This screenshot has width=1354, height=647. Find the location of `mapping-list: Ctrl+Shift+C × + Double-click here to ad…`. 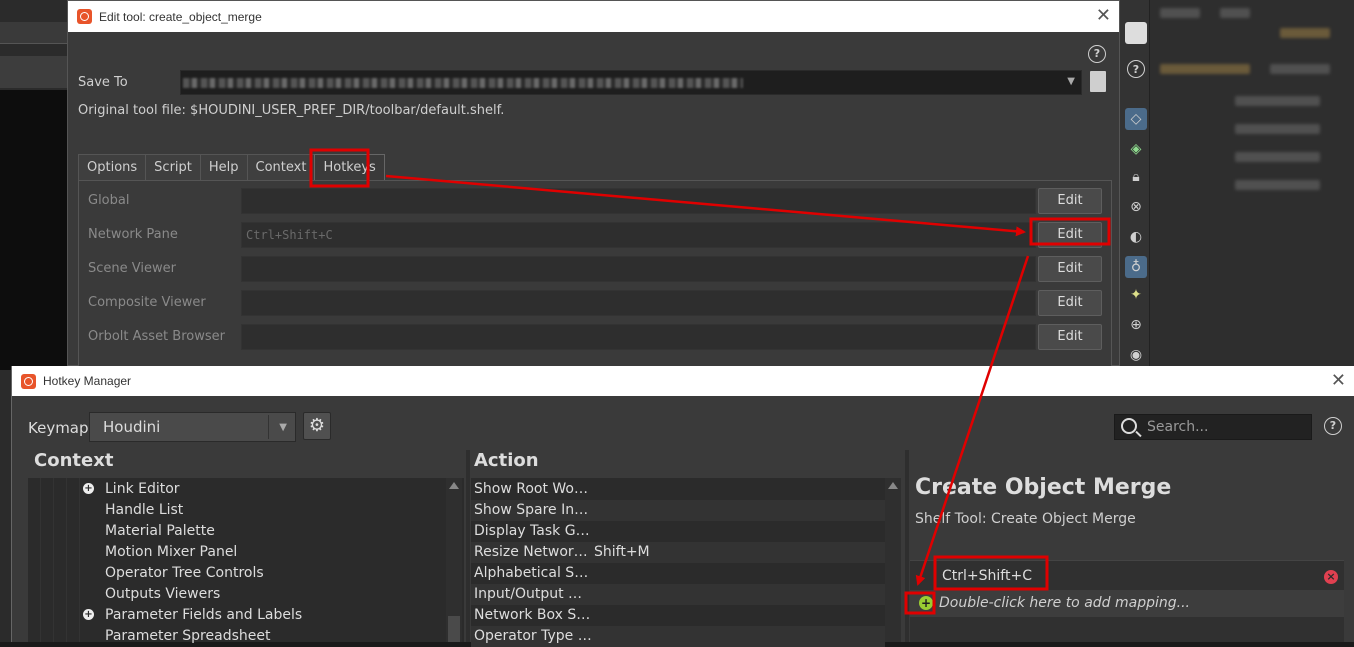

mapping-list: Ctrl+Shift+C × + Double-click here to ad… is located at coordinates (1127, 601).